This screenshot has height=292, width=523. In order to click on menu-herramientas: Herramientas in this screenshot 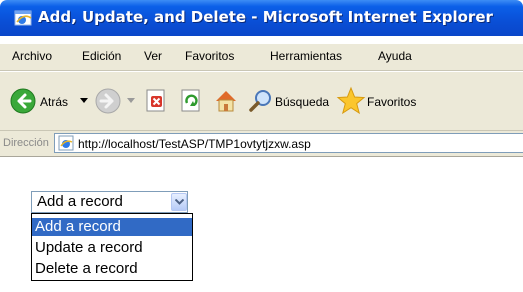, I will do `click(306, 56)`.